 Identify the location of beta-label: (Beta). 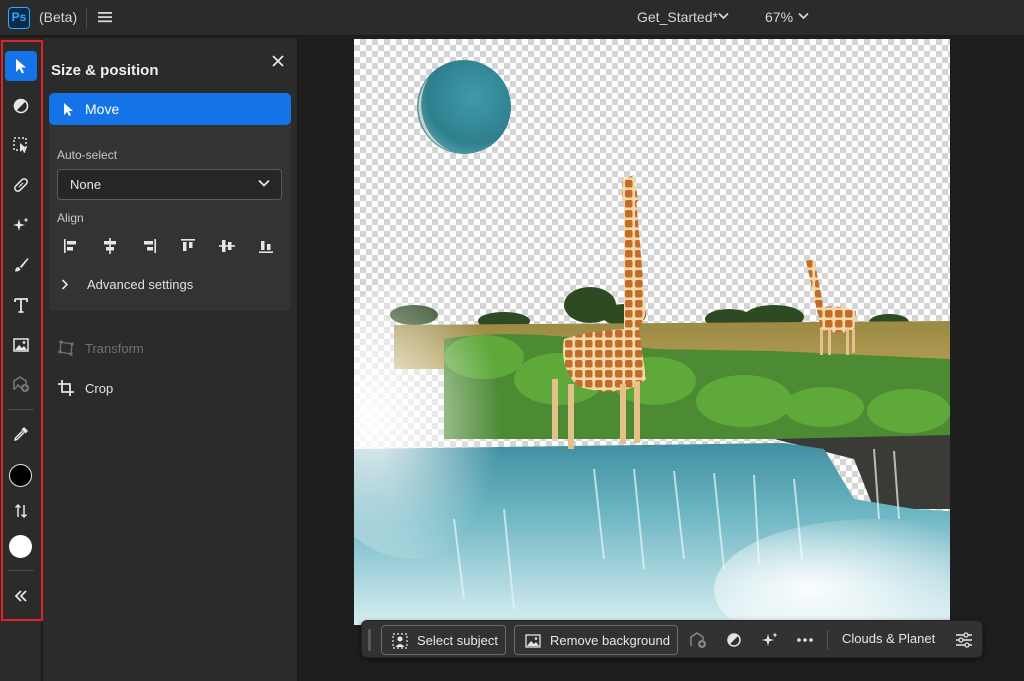
(58, 17).